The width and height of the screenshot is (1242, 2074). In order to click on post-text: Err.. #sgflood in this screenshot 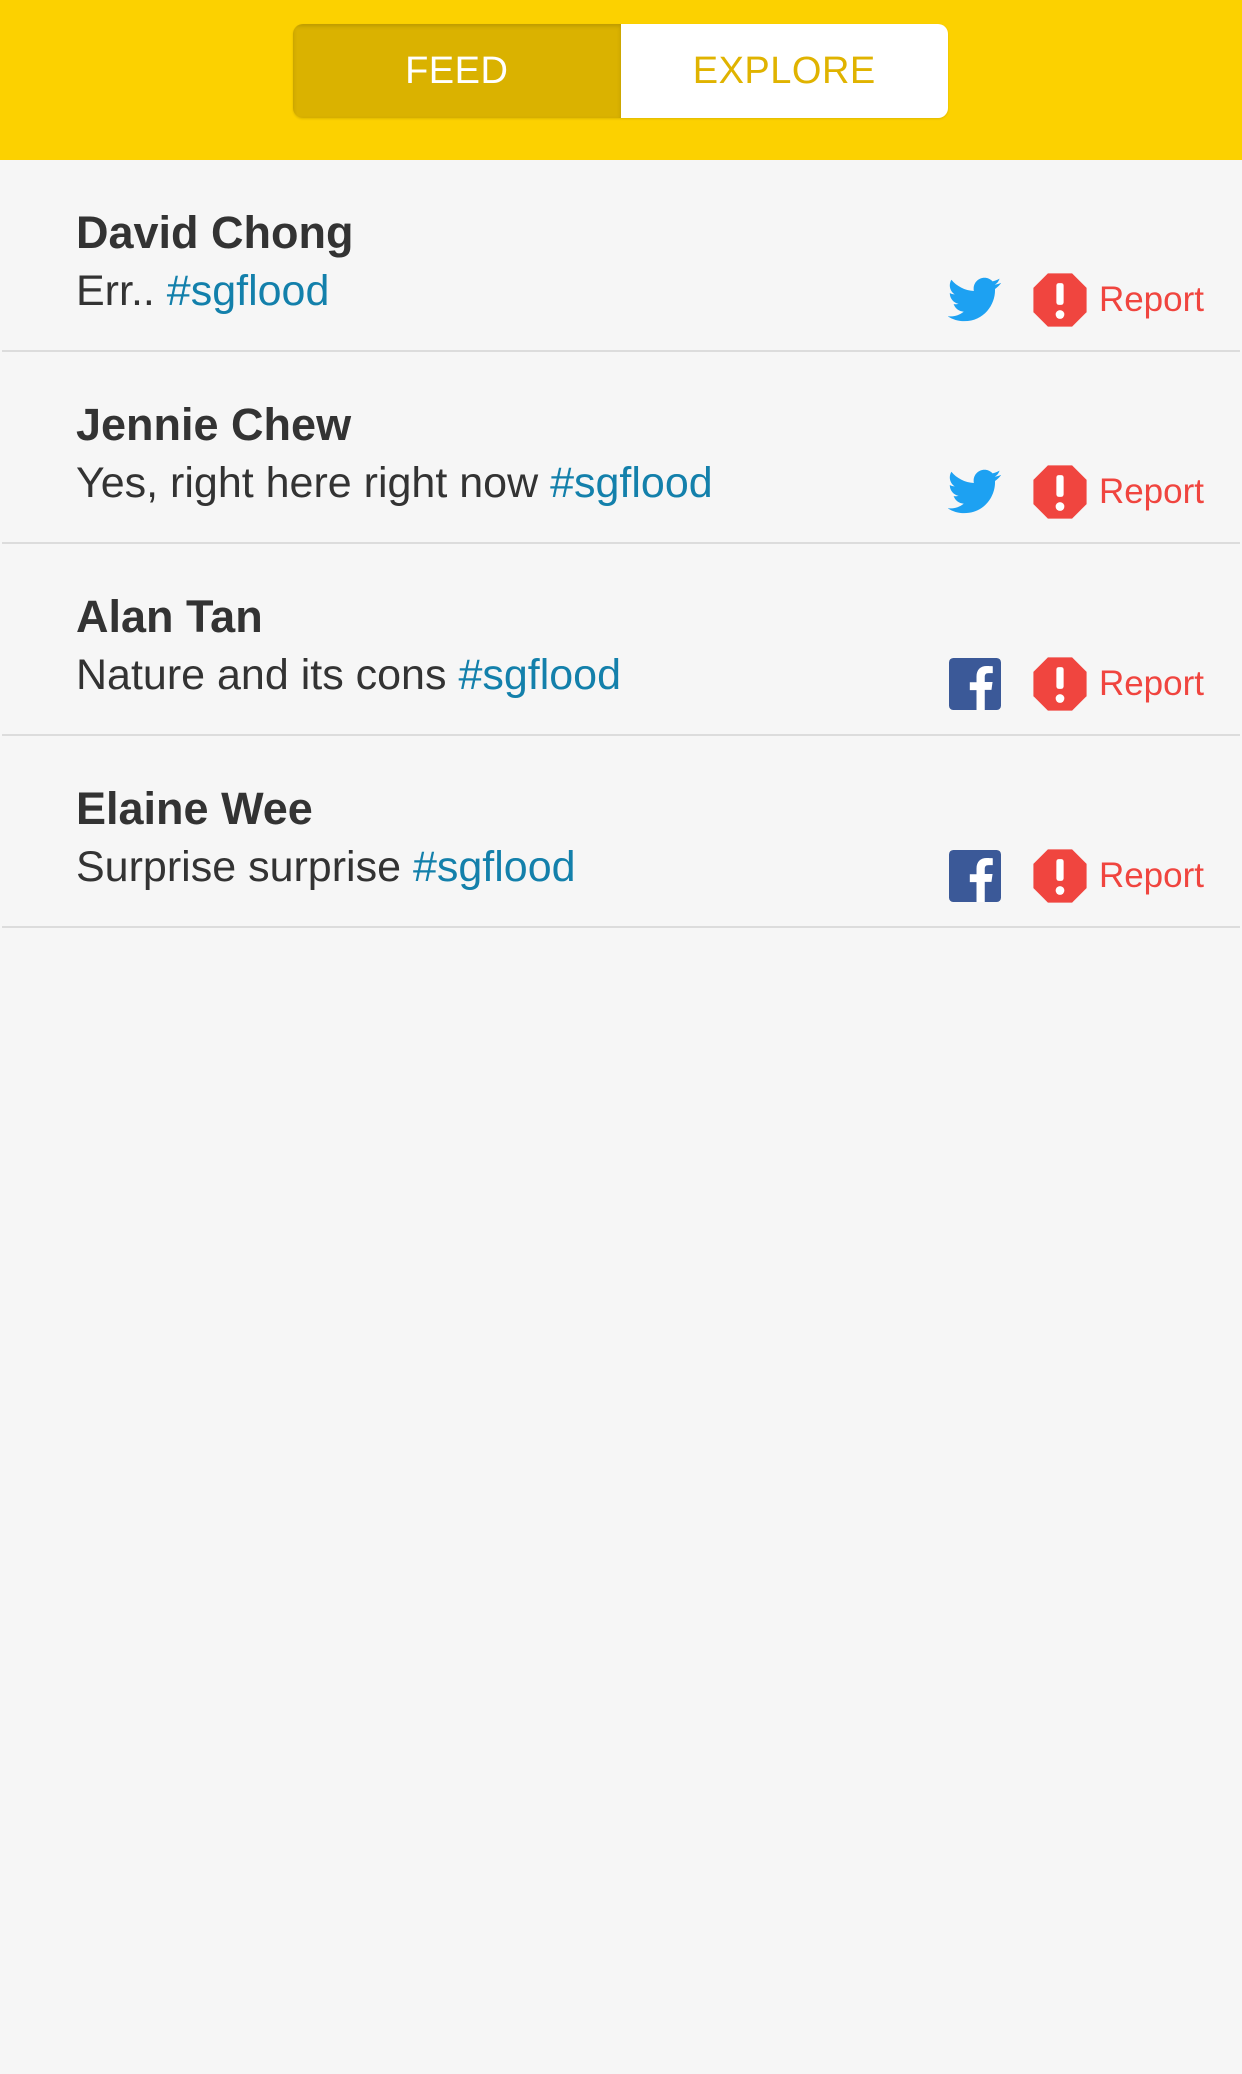, I will do `click(202, 291)`.